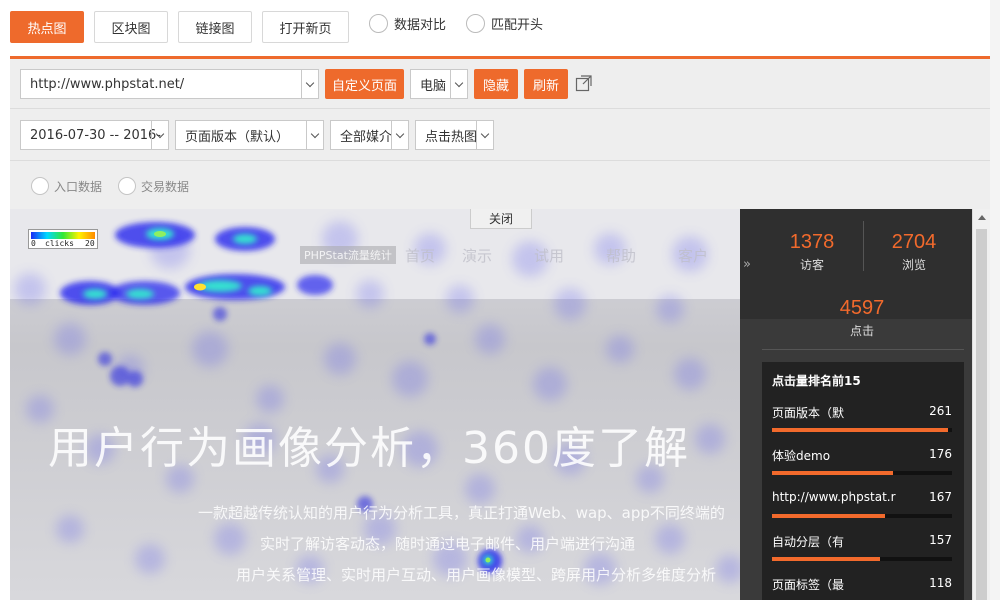 The width and height of the screenshot is (1000, 600). I want to click on trade-data-toggle: 交易数据, so click(153, 186).